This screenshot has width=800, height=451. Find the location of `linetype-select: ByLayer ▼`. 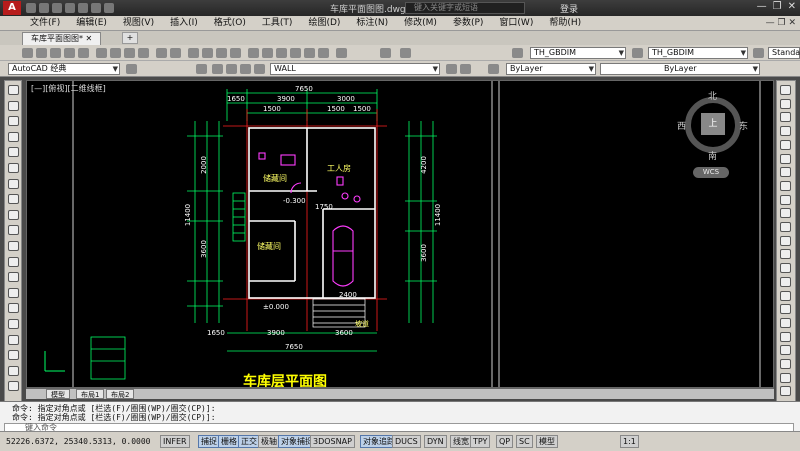

linetype-select: ByLayer ▼ is located at coordinates (680, 69).